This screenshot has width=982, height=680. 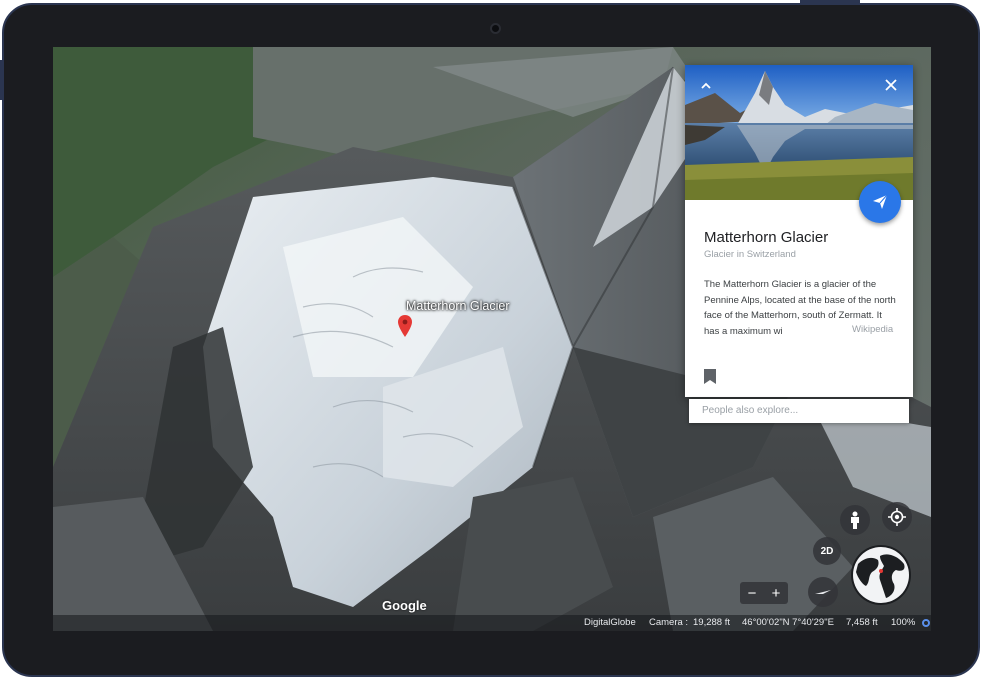 I want to click on map-pin-icon, so click(x=405, y=326).